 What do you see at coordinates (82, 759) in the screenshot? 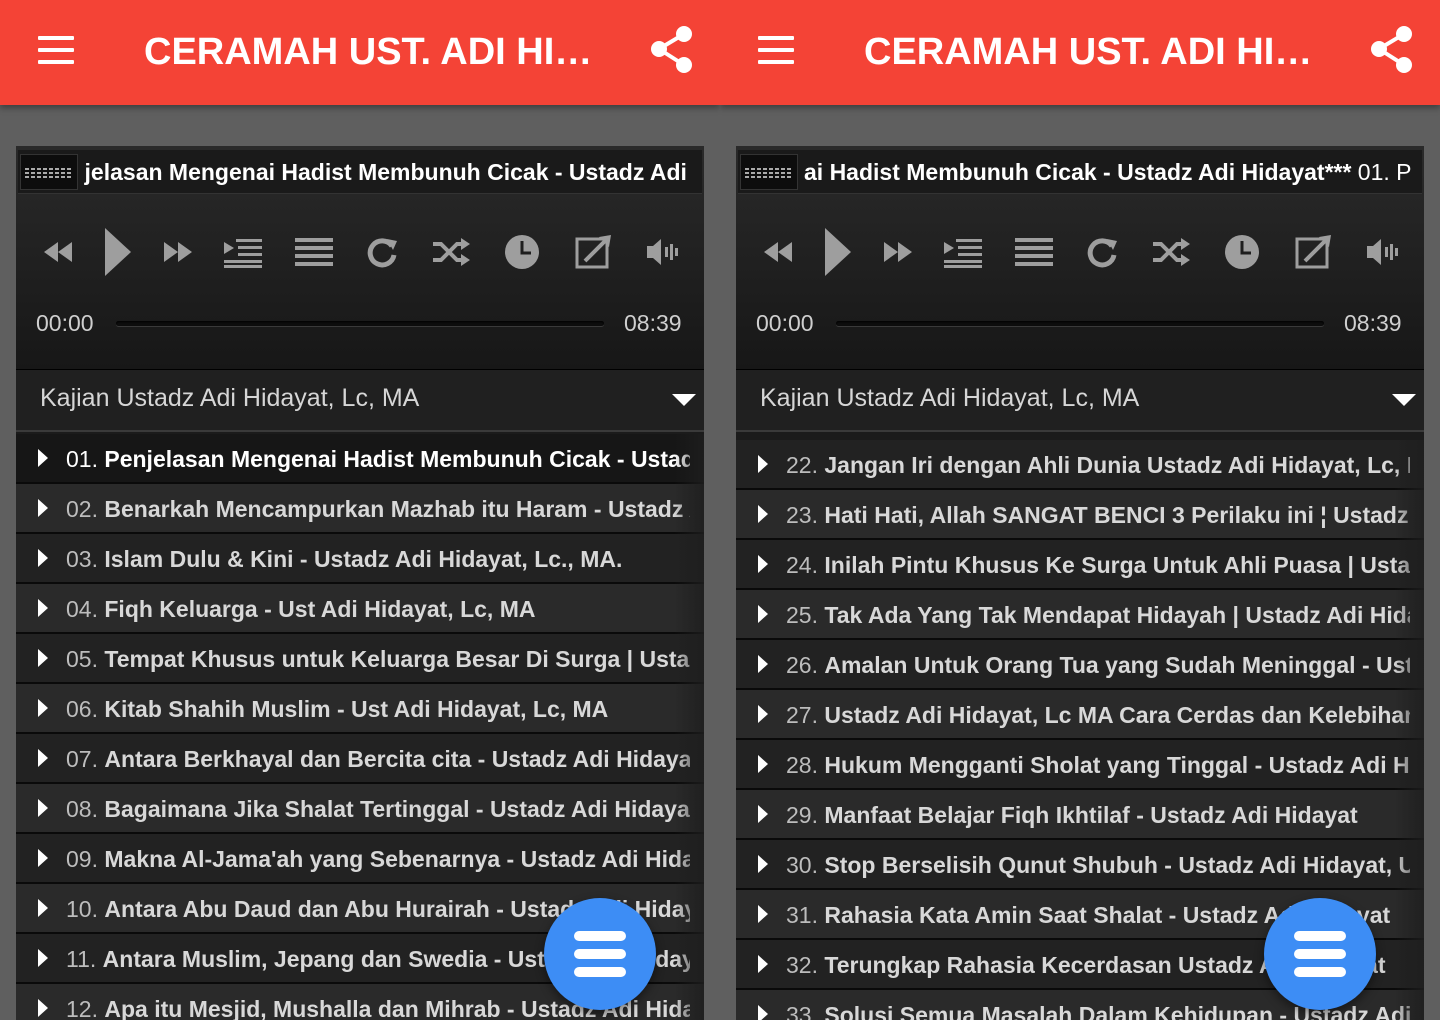
I see `track-number: 07.` at bounding box center [82, 759].